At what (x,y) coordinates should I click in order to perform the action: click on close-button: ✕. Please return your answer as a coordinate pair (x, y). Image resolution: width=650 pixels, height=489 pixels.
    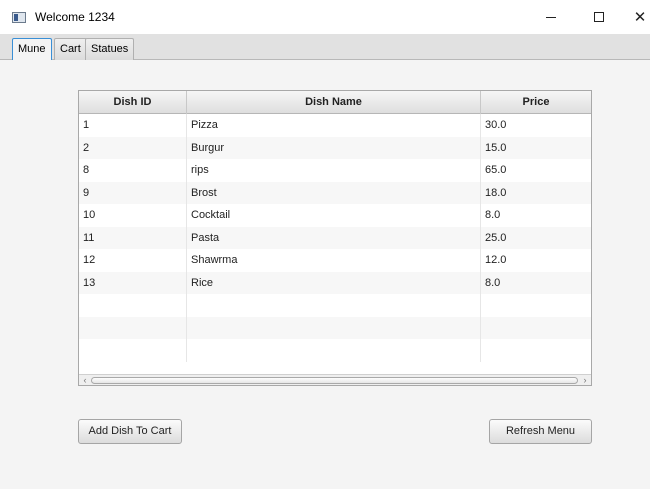
    Looking at the image, I should click on (637, 17).